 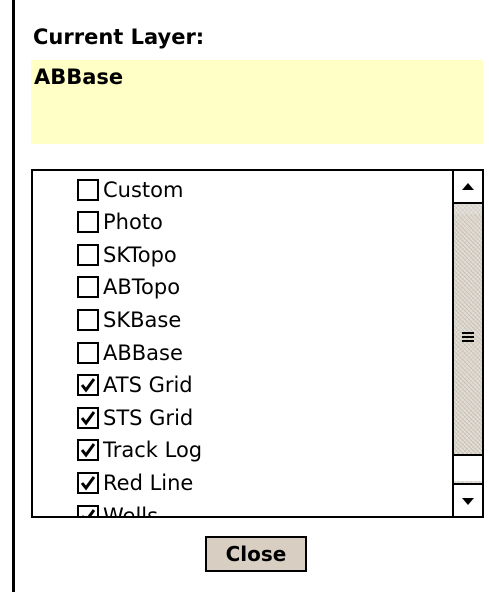 I want to click on layer-item: Custom, so click(x=130, y=189).